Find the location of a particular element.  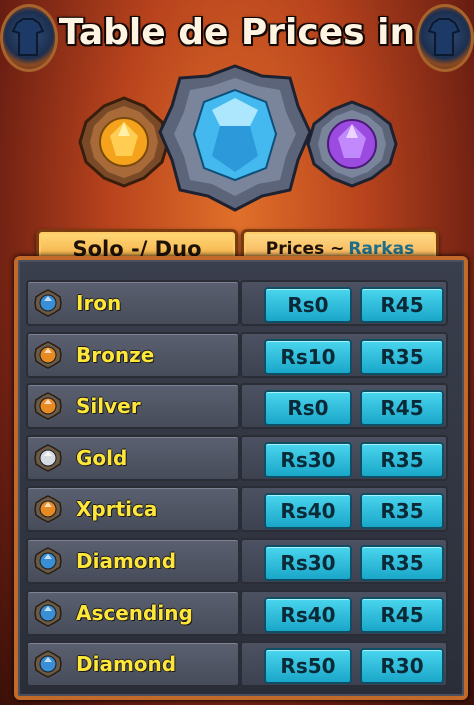

page-title: Table de Prices in is located at coordinates (237, 32).